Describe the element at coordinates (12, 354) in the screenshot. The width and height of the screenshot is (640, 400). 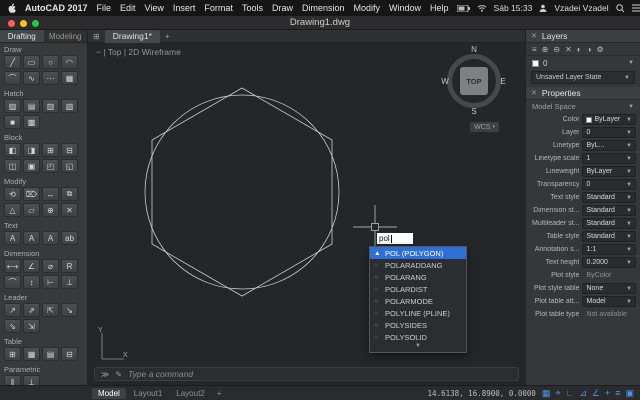
I see `table-tool-icon: ⊞` at that location.